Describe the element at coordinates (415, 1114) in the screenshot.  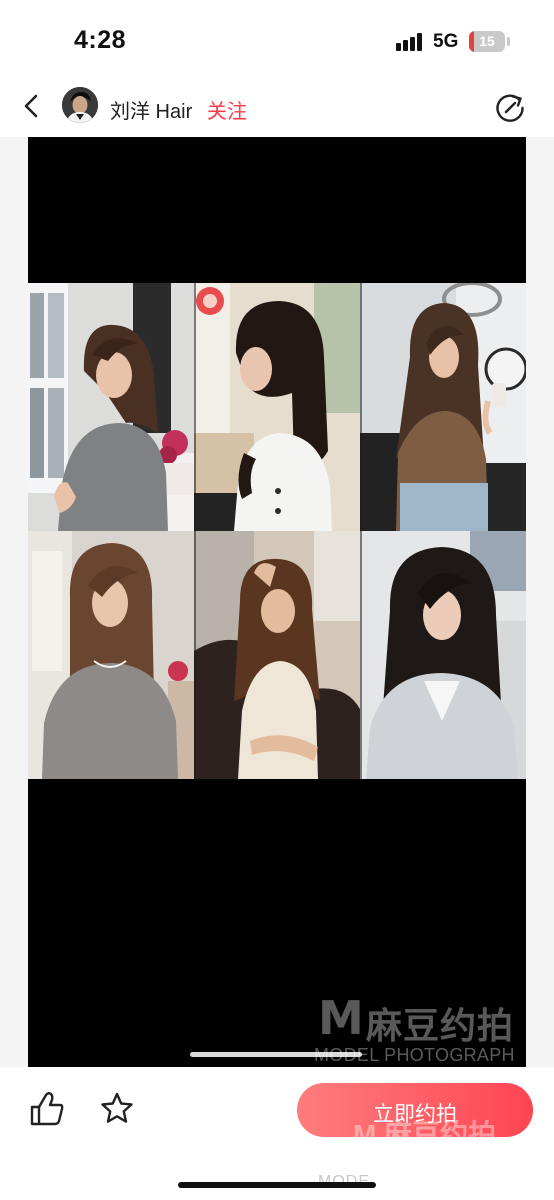
I see `book-now-label: 立即约拍` at that location.